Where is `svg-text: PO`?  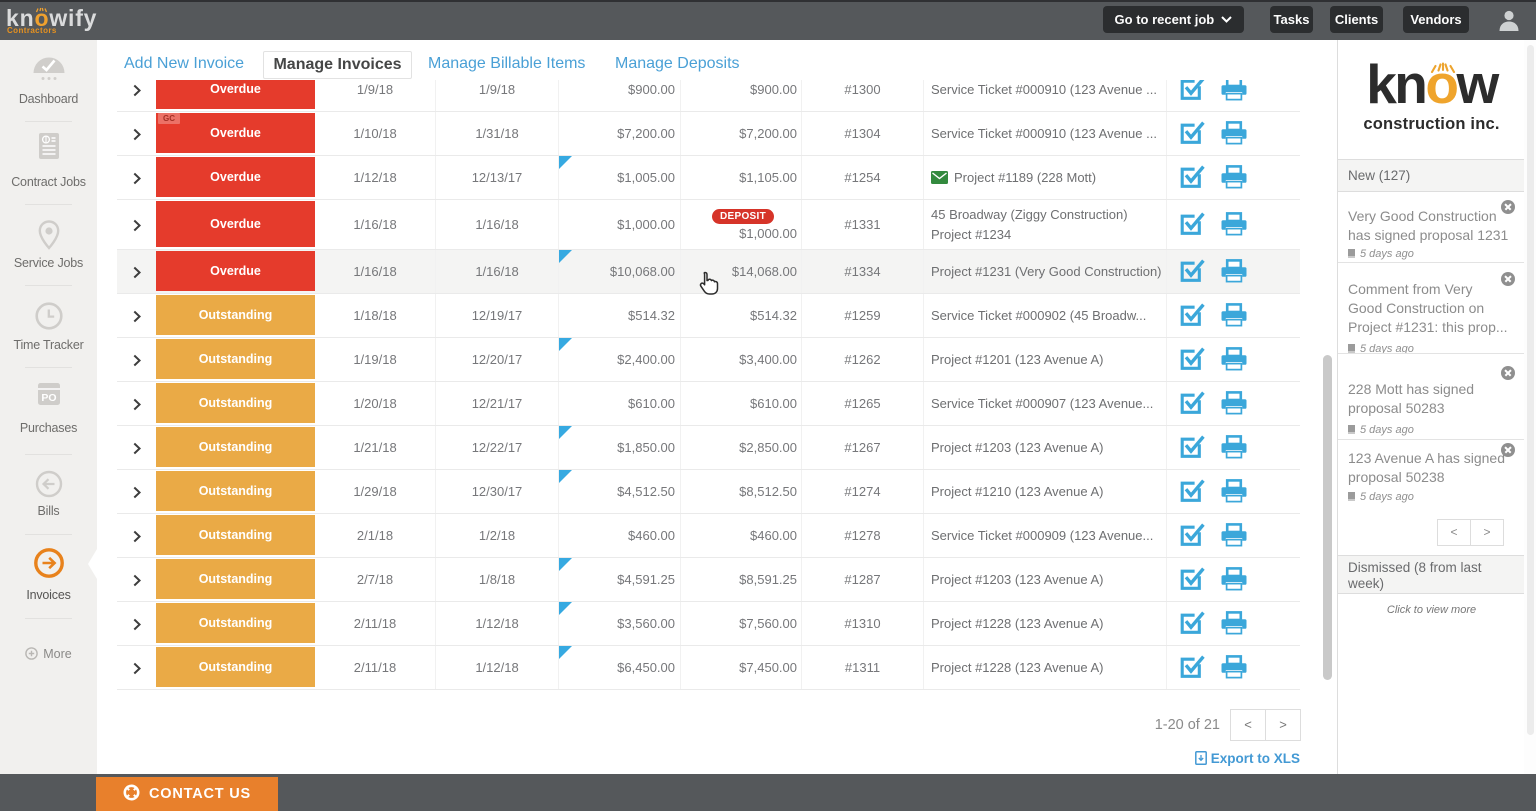
svg-text: PO is located at coordinates (48, 398).